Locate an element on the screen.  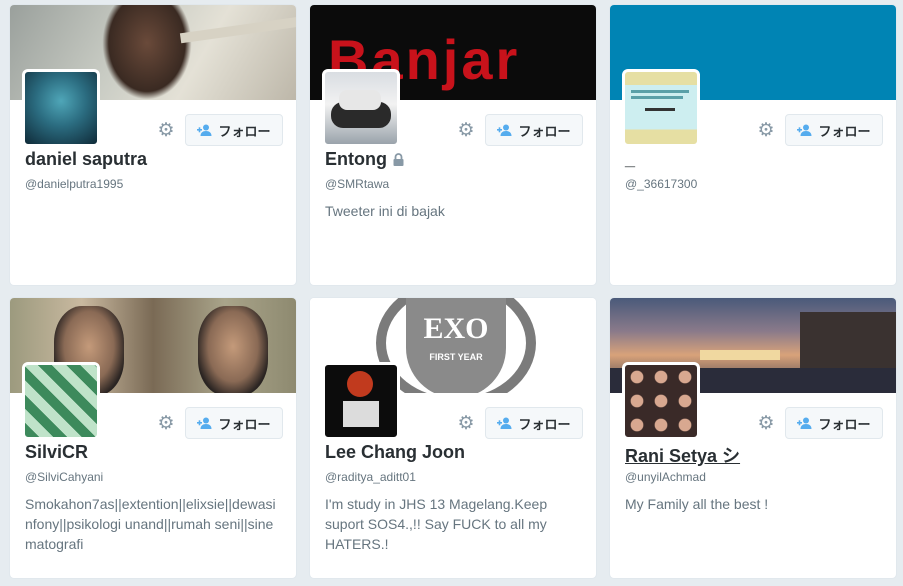
display-name: SilviCR is located at coordinates (56, 452).